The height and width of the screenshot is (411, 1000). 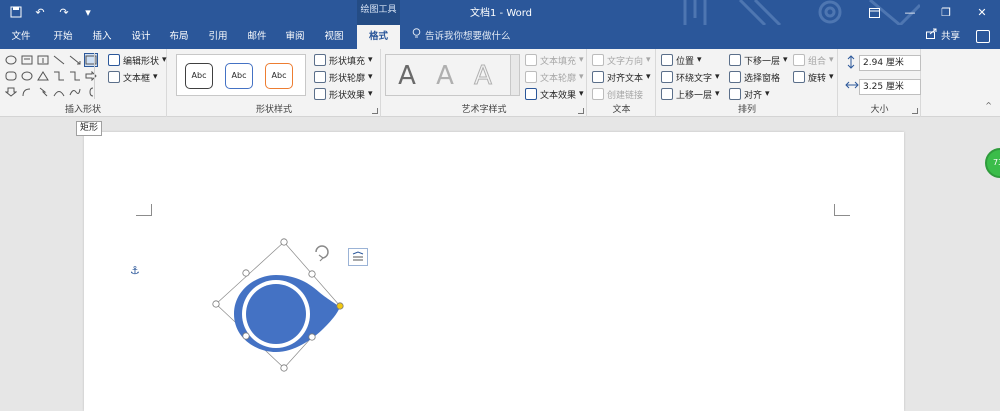 I want to click on resize-handle-bottom-left, so click(x=246, y=336).